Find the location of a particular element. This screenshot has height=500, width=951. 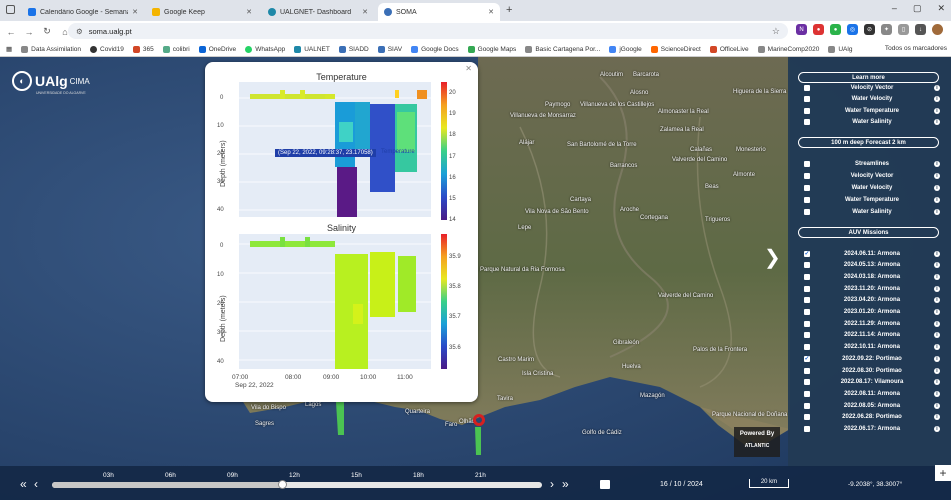

auv-mission-item: 2022.06.17: Armona i is located at coordinates (872, 429).